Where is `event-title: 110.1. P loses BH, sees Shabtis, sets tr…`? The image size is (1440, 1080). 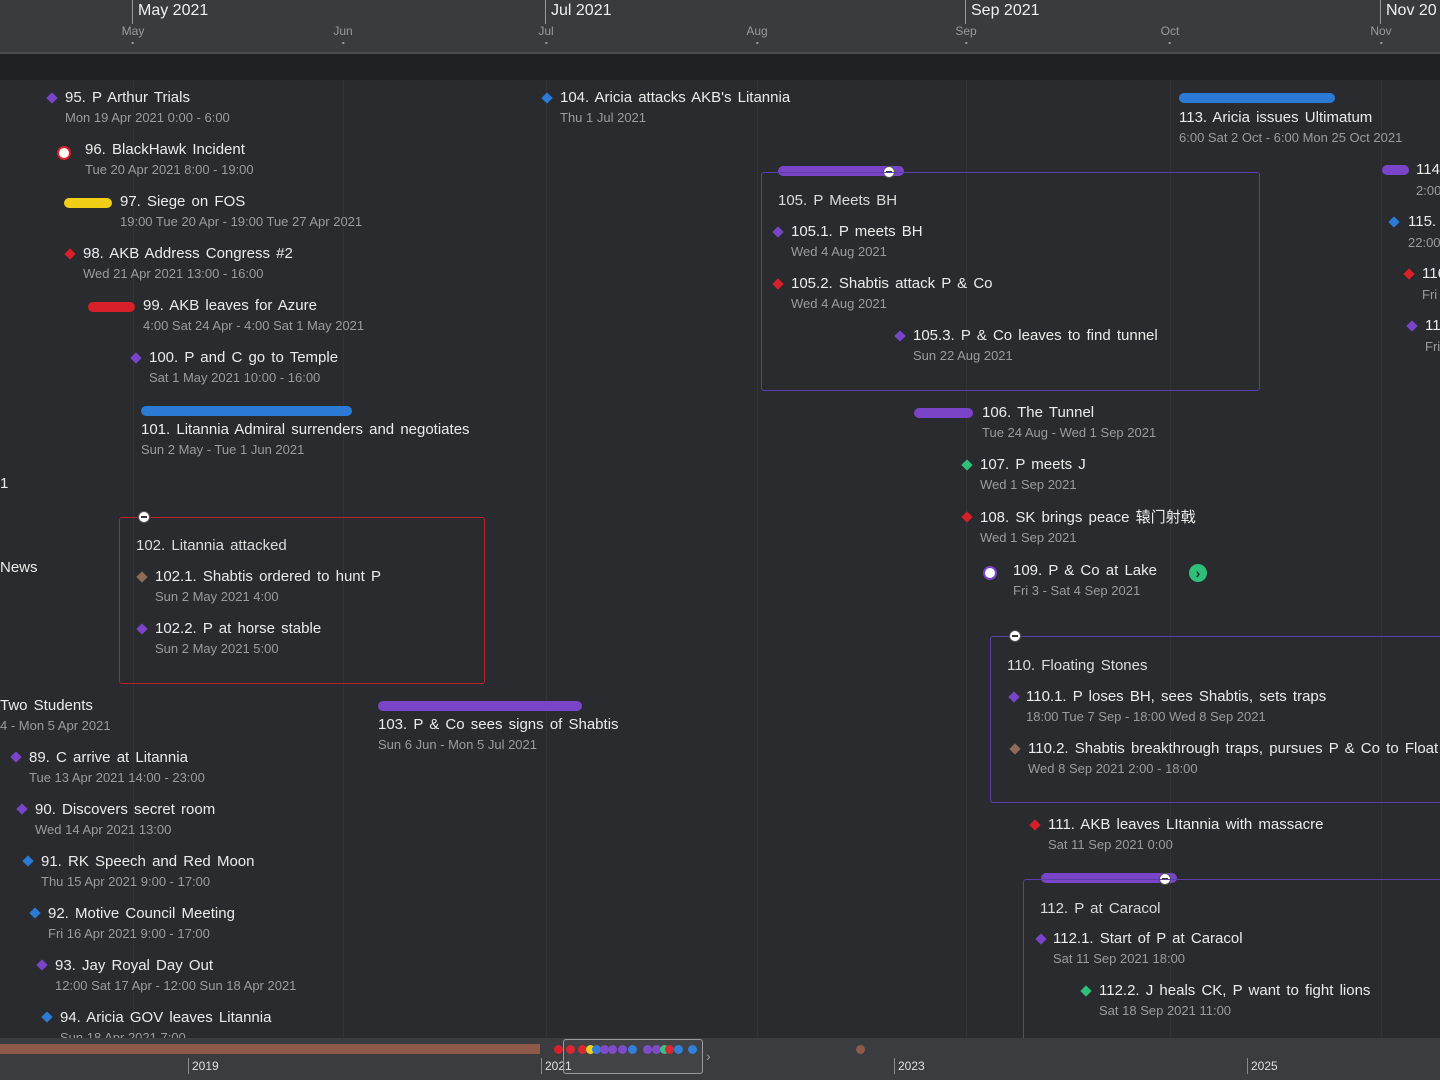 event-title: 110.1. P loses BH, sees Shabtis, sets tr… is located at coordinates (1176, 696).